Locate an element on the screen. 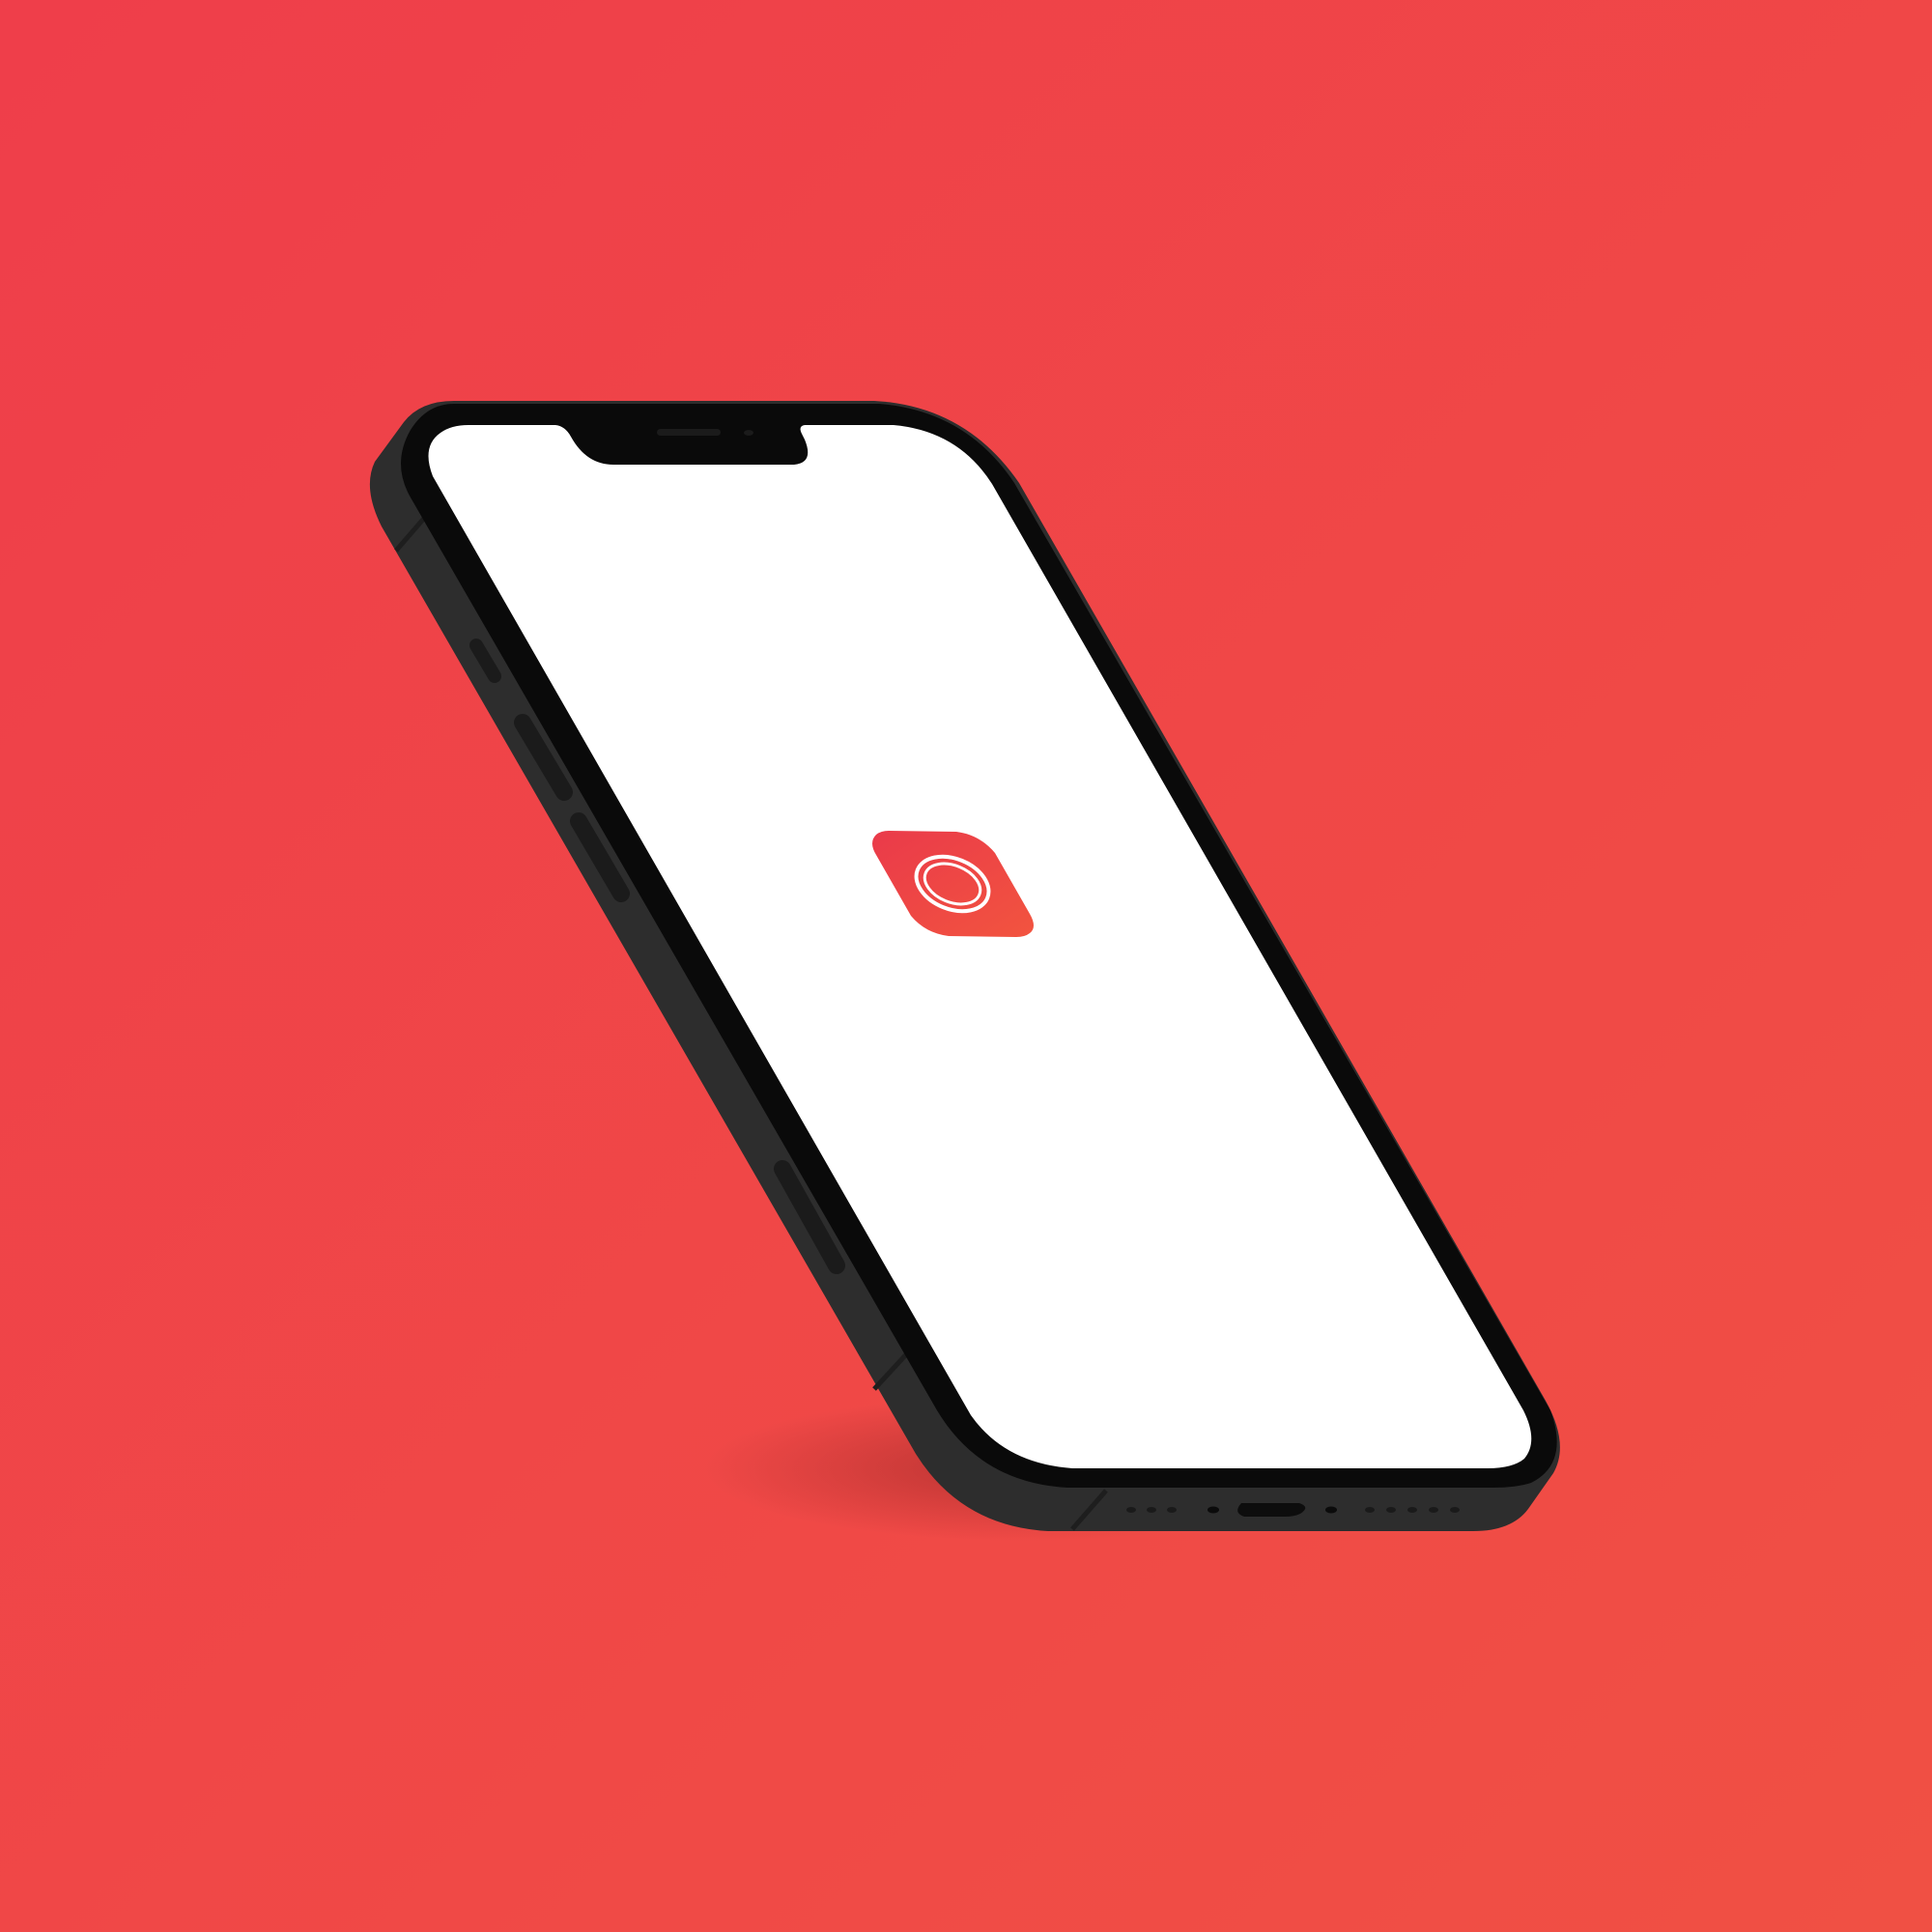 The width and height of the screenshot is (1932, 1932). bottom-screw-right is located at coordinates (1331, 1510).